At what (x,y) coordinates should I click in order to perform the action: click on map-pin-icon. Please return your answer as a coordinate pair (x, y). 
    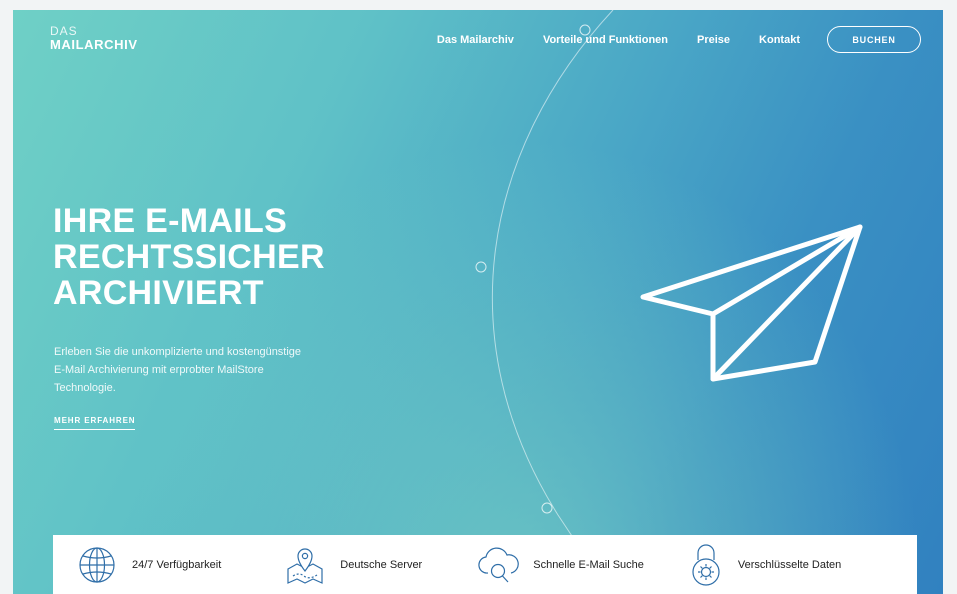
    Looking at the image, I should click on (305, 565).